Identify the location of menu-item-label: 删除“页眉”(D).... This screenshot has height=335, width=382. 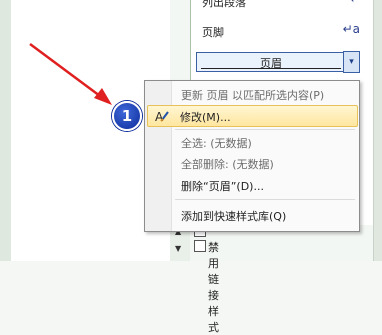
(222, 186).